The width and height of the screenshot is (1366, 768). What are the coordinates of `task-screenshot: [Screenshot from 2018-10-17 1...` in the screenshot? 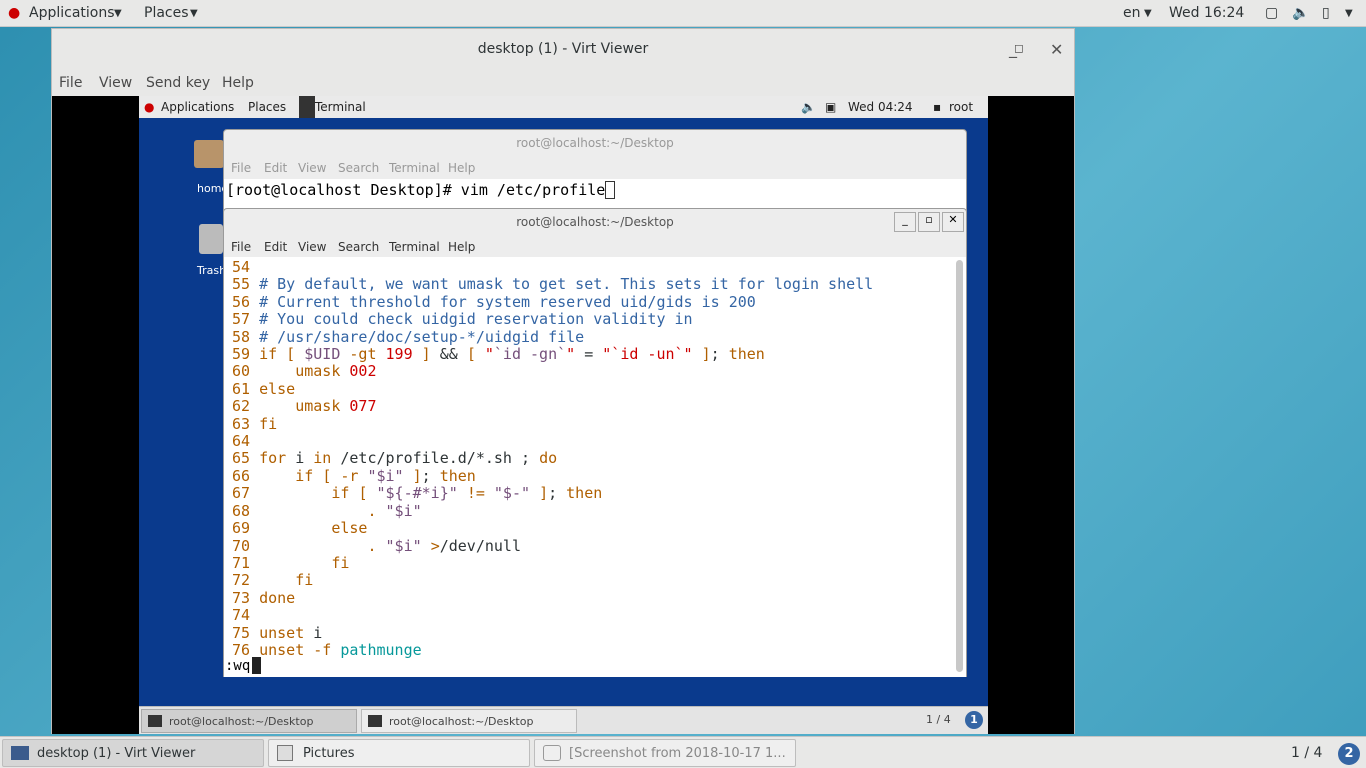 It's located at (665, 753).